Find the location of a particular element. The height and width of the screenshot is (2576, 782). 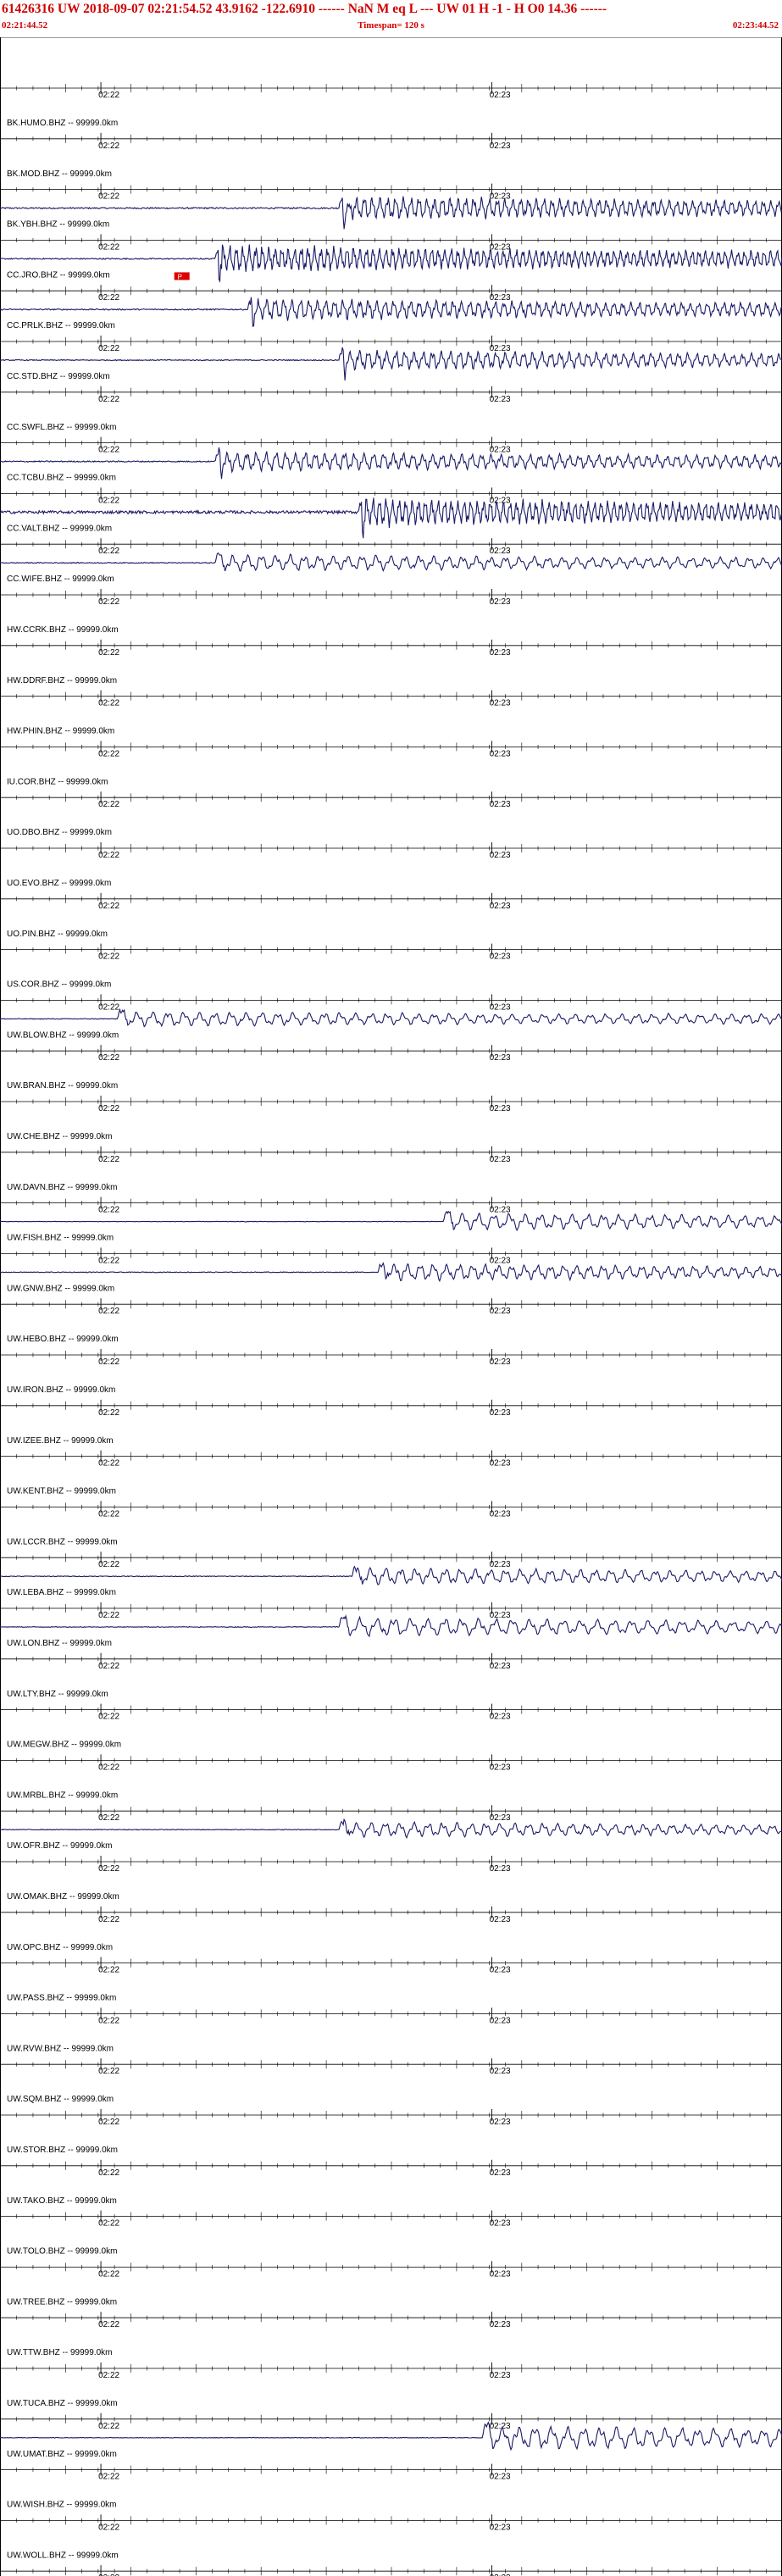

station-label: HW.CCRK.BHZ -- 99999.0km is located at coordinates (63, 630).